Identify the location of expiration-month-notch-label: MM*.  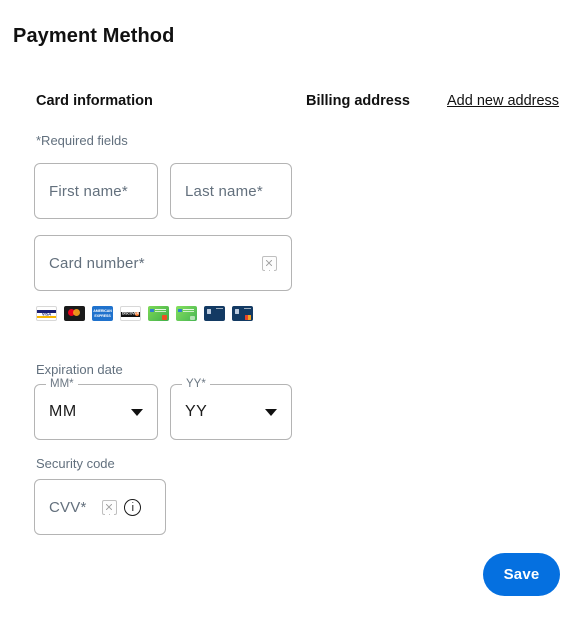
(62, 384).